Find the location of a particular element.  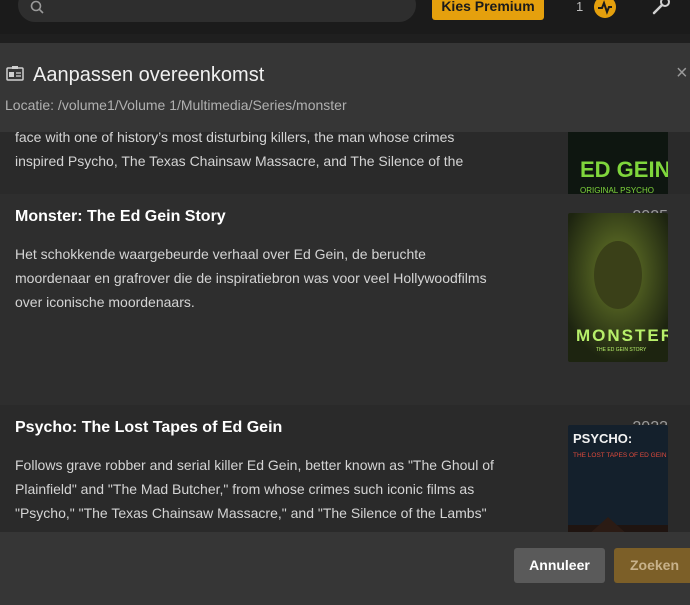

activity-count: 1 is located at coordinates (580, 7).